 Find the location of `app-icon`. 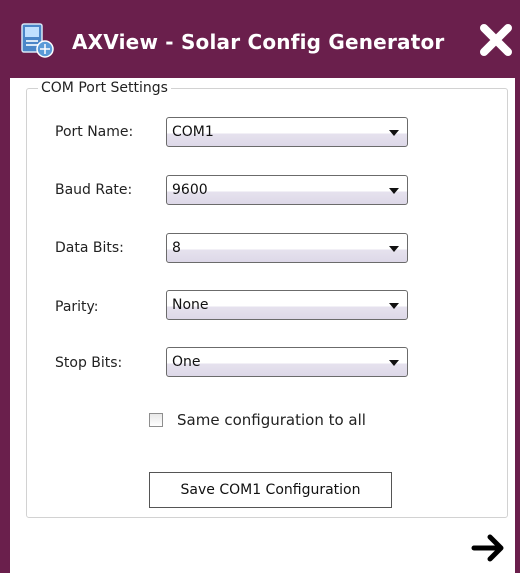

app-icon is located at coordinates (37, 40).